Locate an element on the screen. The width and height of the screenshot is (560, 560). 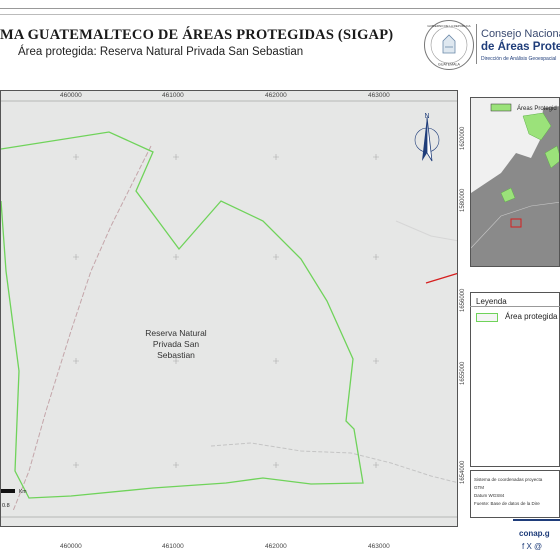
footer-rule is located at coordinates (536, 520).